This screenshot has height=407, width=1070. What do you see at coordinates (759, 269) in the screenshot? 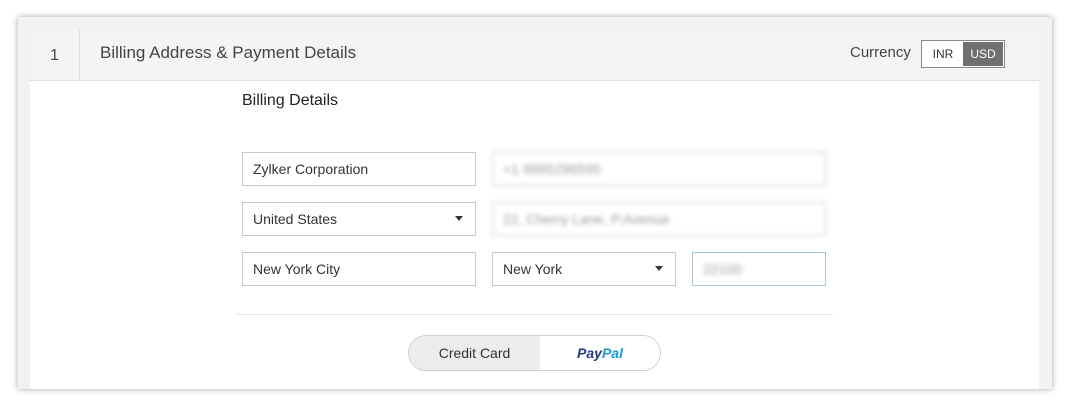
I see `zip-field: 22100` at bounding box center [759, 269].